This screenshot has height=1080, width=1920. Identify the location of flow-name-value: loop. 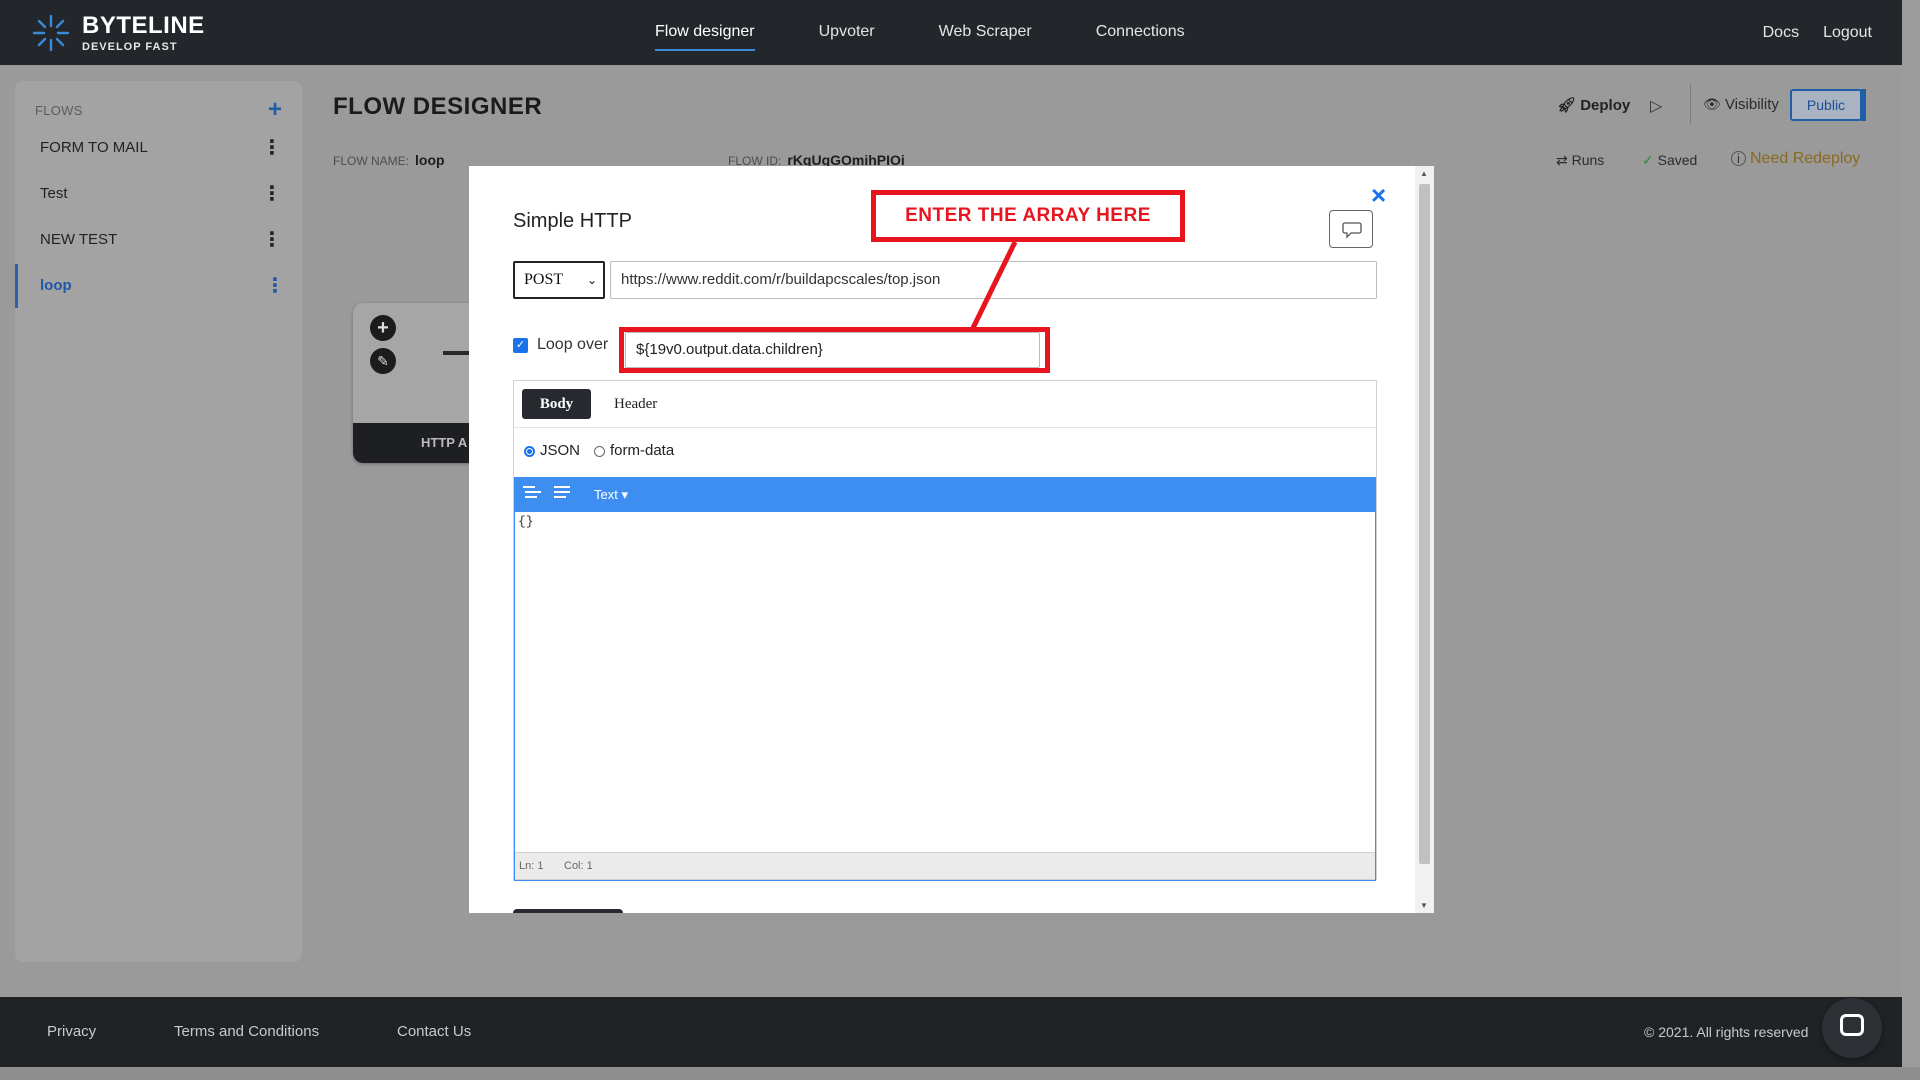
(430, 160).